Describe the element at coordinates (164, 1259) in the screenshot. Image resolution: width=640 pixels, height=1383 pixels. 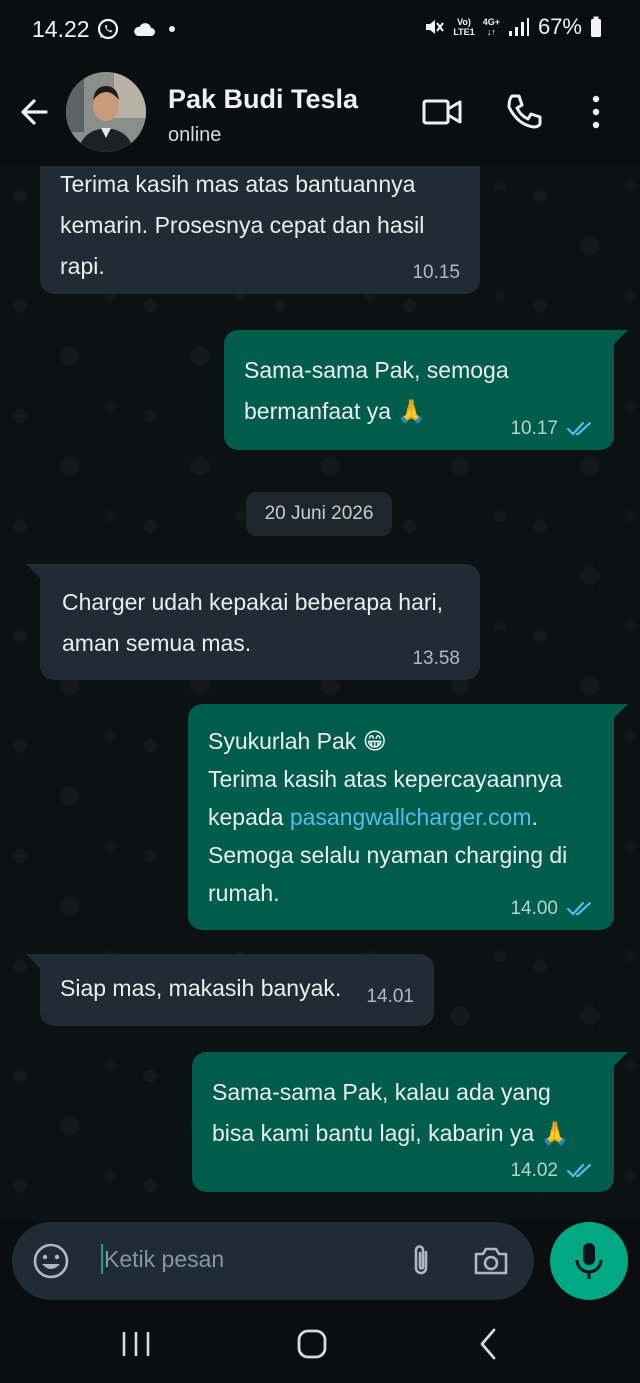
I see `message-input: Ketik pesan` at that location.